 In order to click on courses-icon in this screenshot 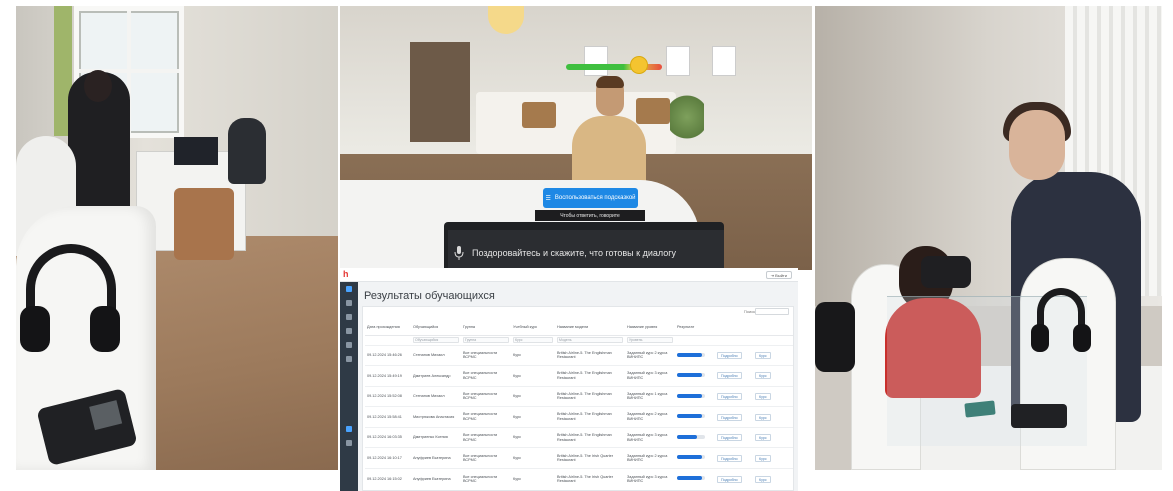, I will do `click(349, 317)`.